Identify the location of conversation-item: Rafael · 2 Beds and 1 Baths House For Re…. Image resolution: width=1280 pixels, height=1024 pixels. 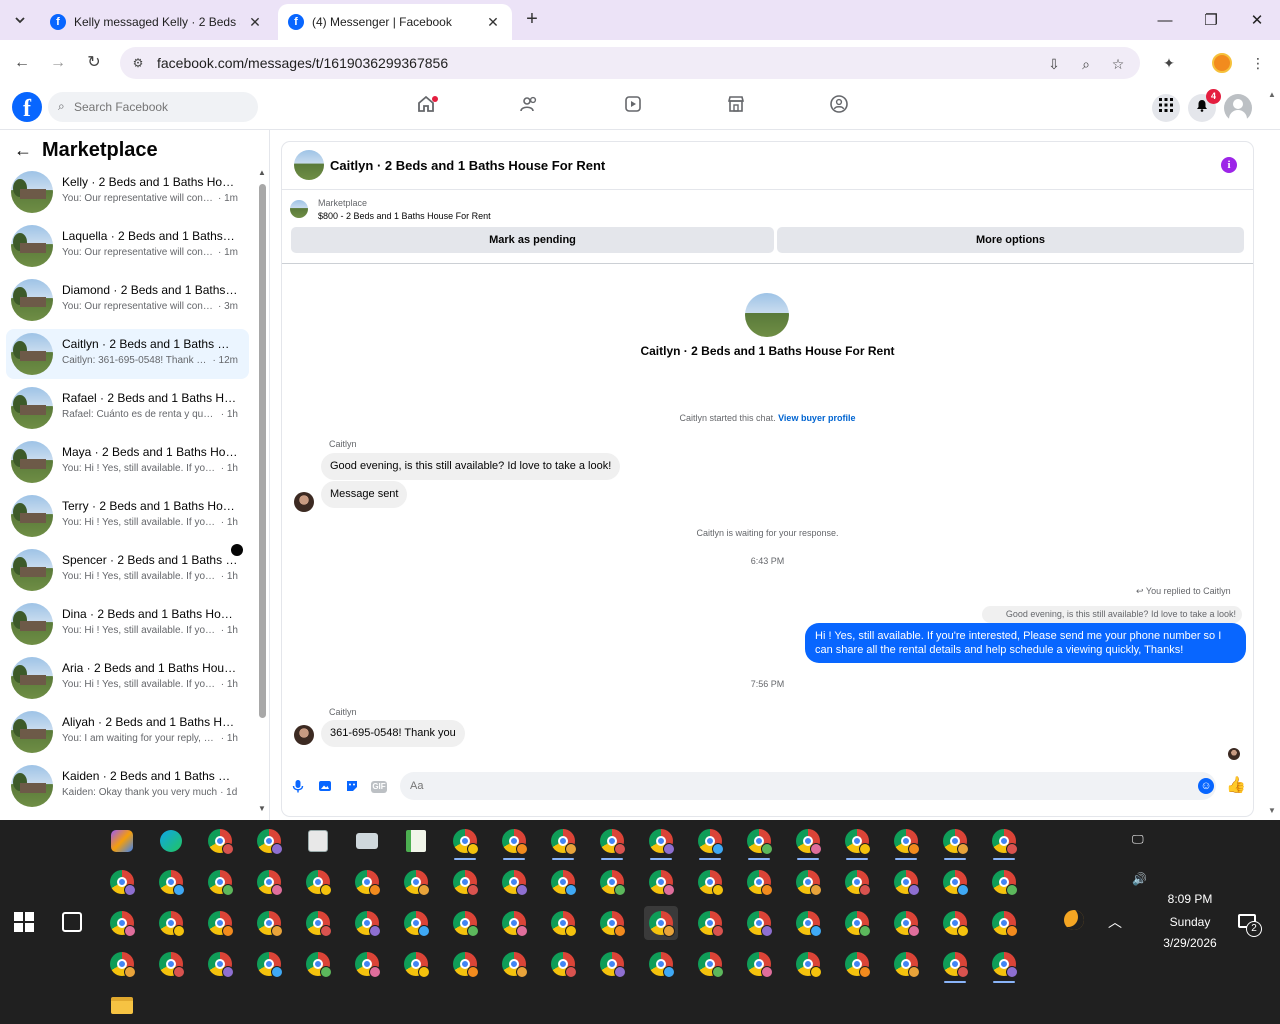
(127, 408).